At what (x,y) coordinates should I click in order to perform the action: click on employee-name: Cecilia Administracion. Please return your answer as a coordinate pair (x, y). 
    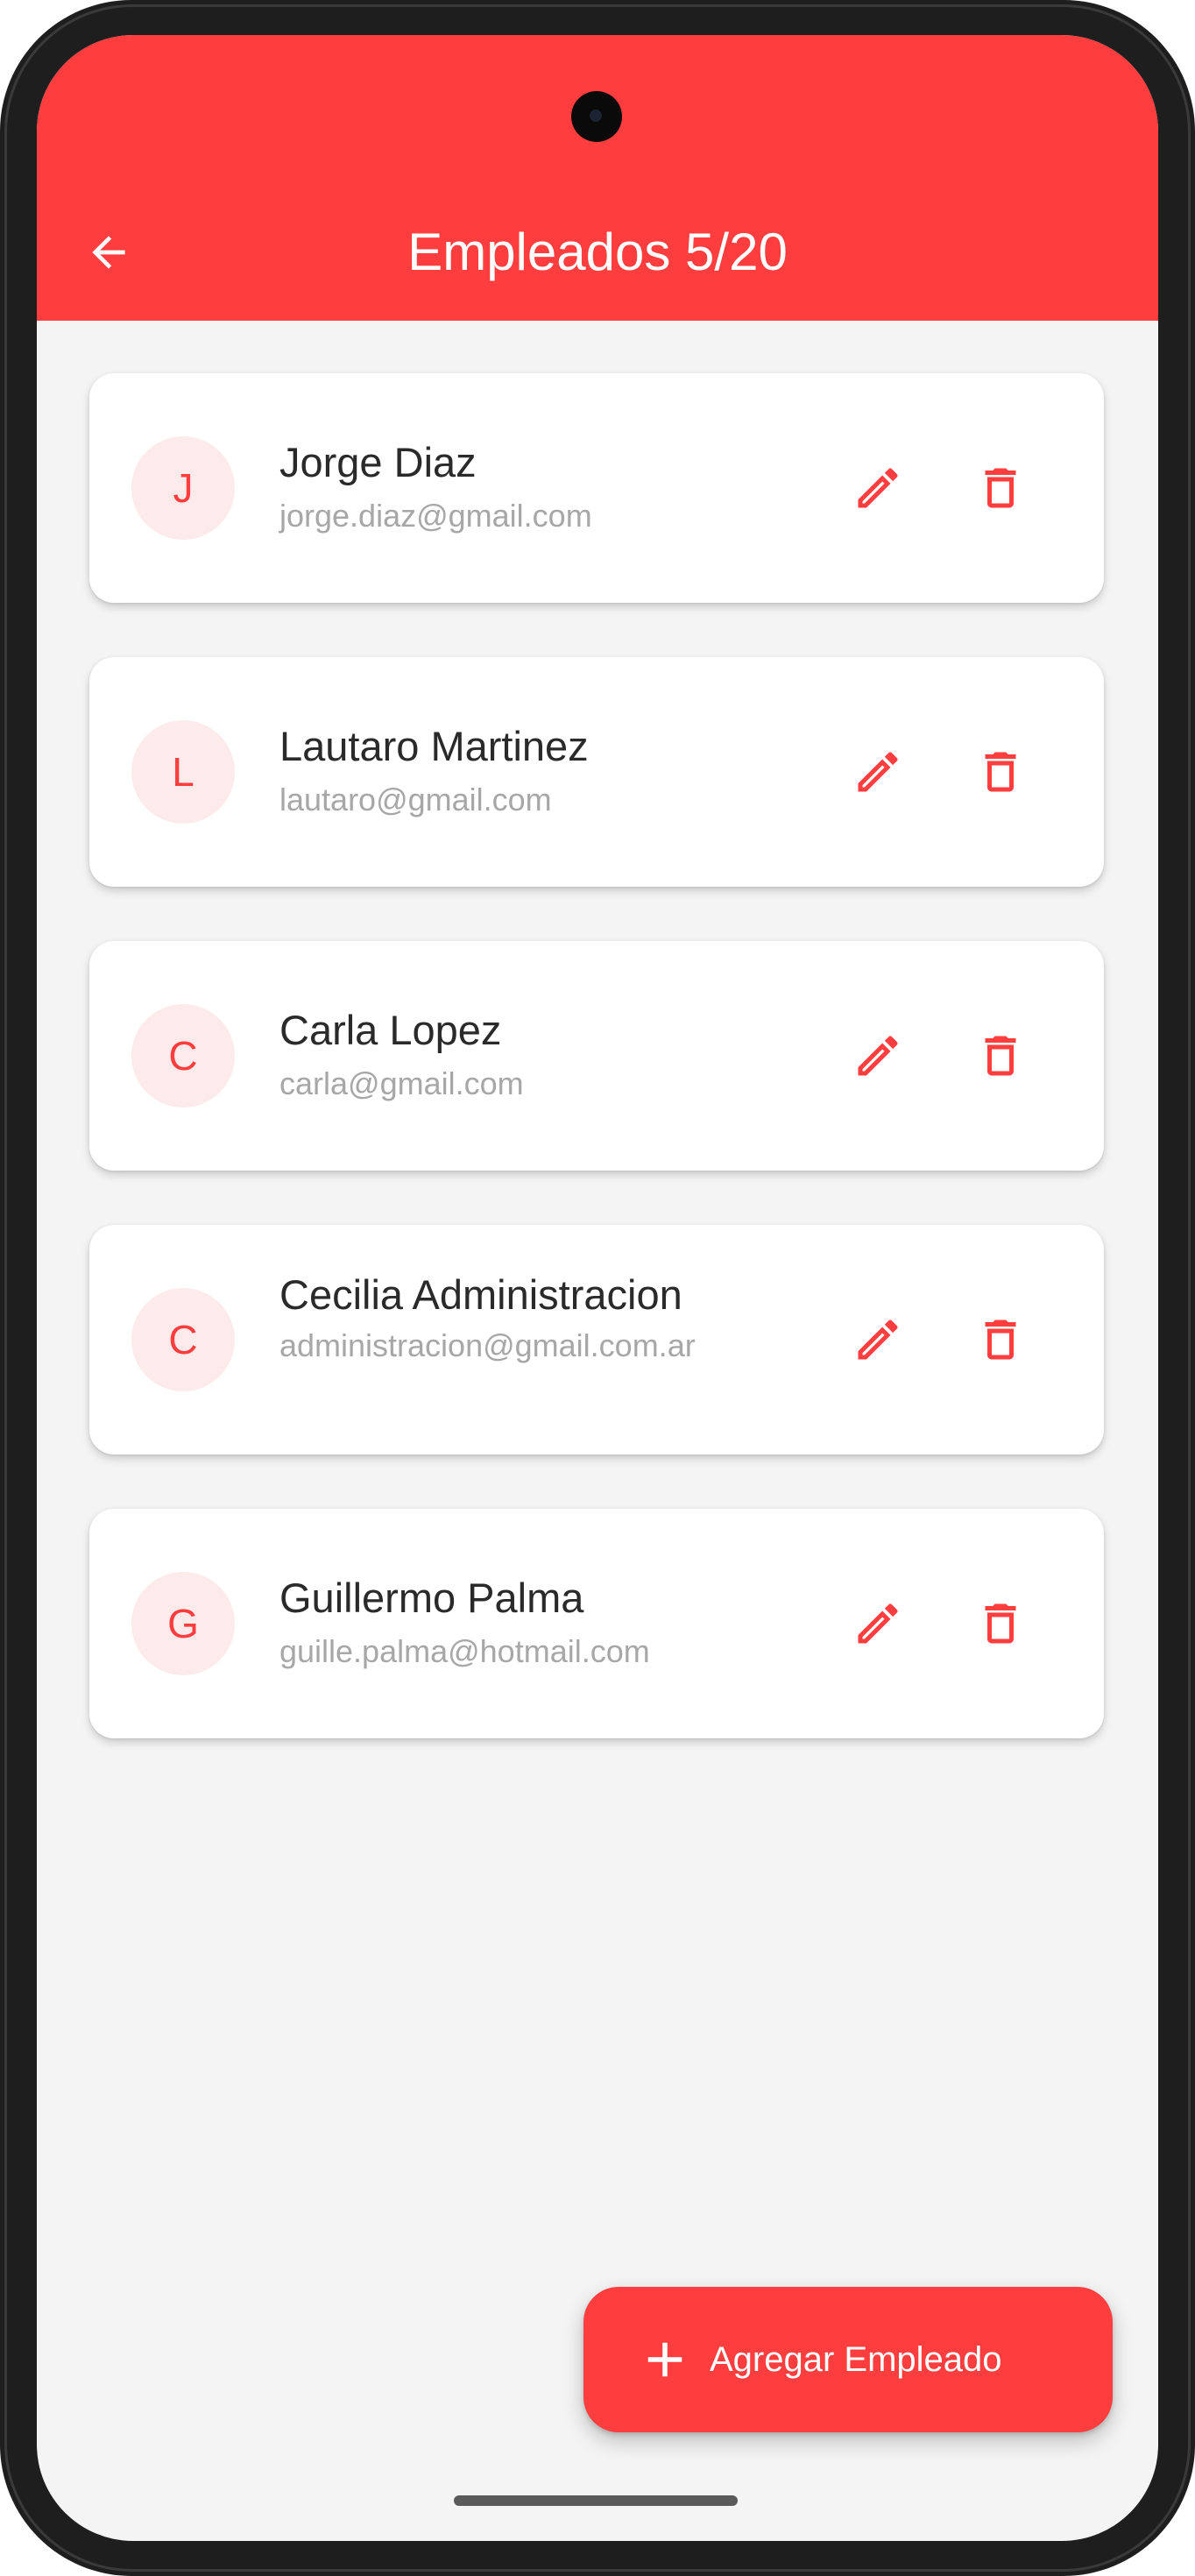
    Looking at the image, I should click on (480, 1294).